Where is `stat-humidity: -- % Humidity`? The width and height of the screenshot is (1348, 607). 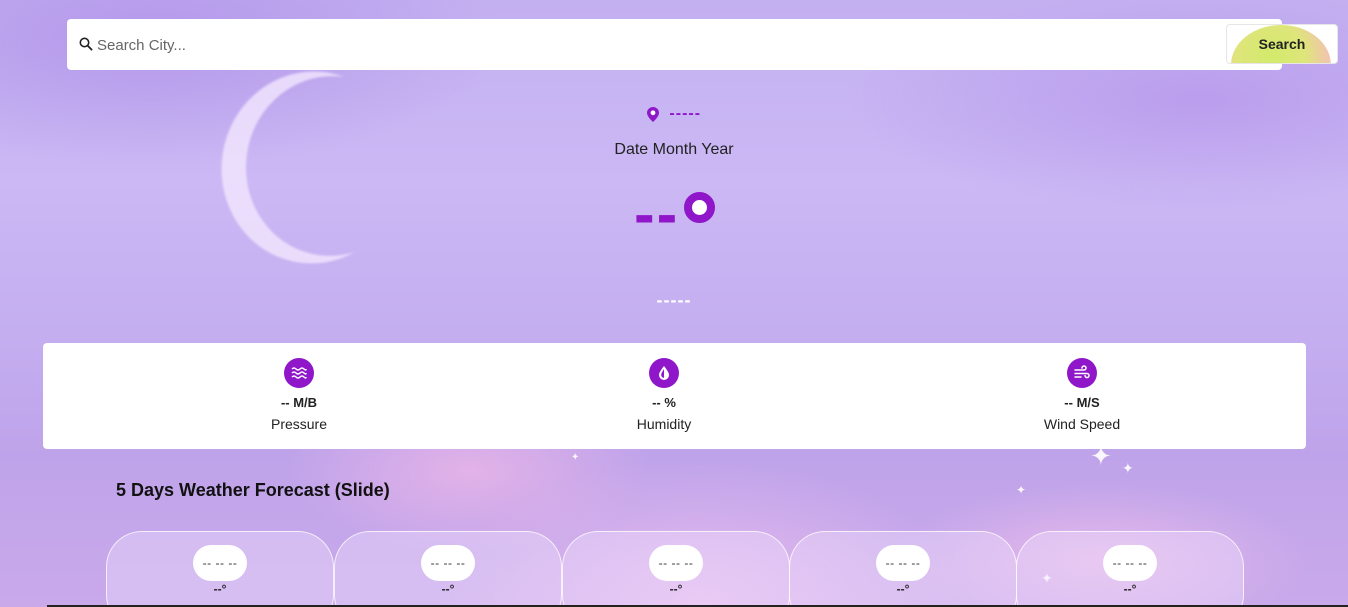
stat-humidity: -- % Humidity is located at coordinates (664, 387).